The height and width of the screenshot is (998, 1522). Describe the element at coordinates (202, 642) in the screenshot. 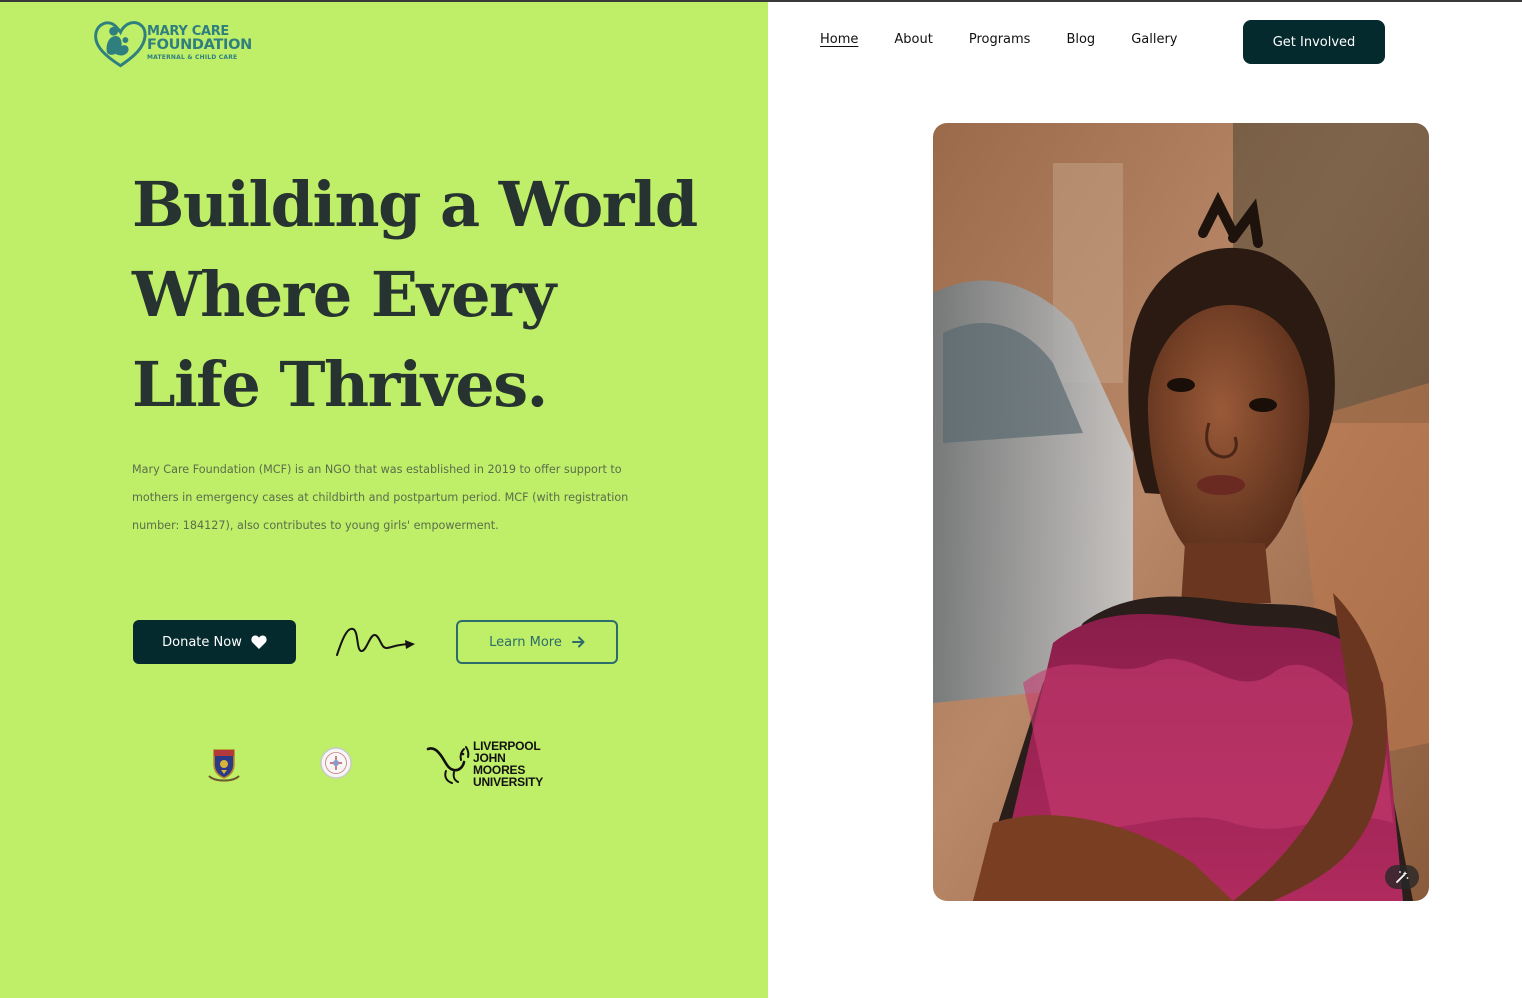

I see `donate-now-label: Donate Now` at that location.